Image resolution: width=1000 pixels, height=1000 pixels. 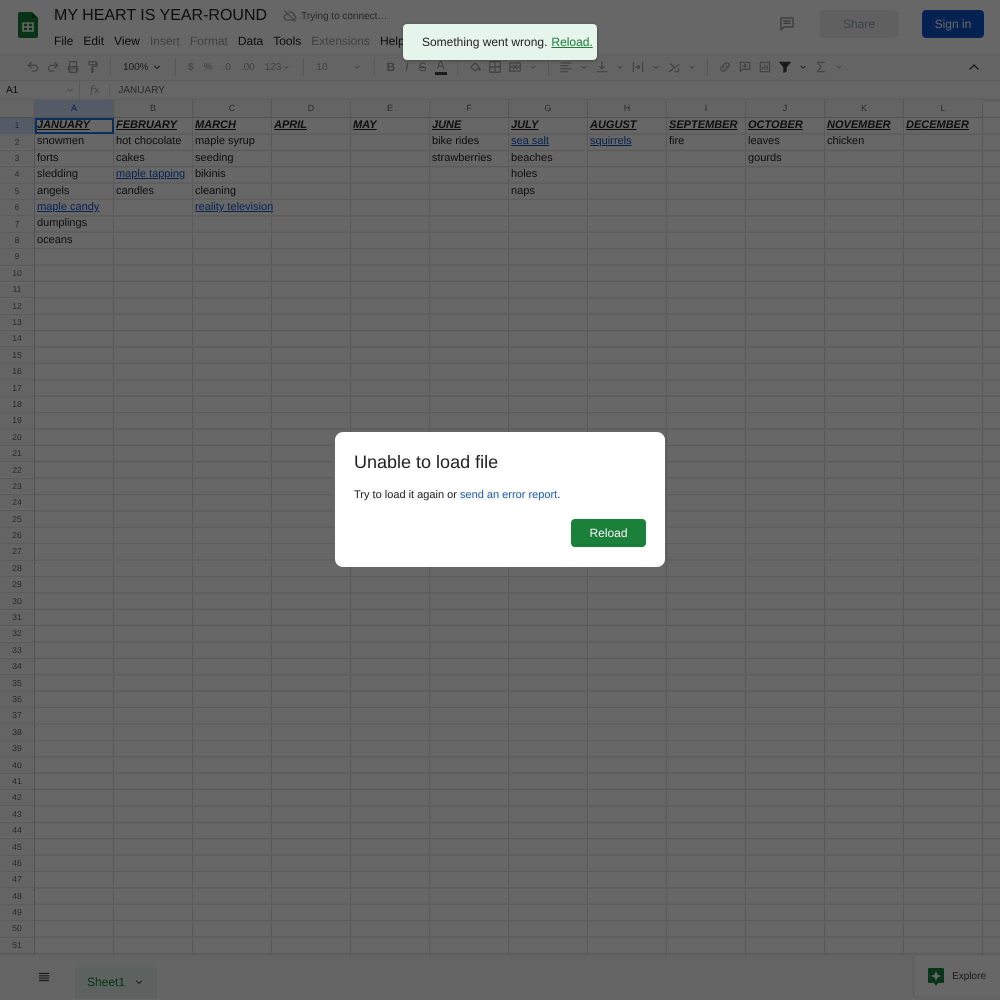 What do you see at coordinates (17, 601) in the screenshot?
I see `row-header: 30` at bounding box center [17, 601].